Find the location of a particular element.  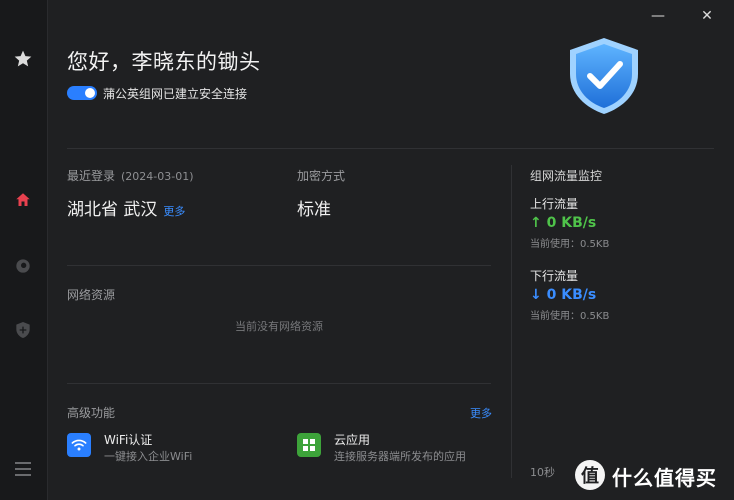

security-shield-icon is located at coordinates (604, 76).